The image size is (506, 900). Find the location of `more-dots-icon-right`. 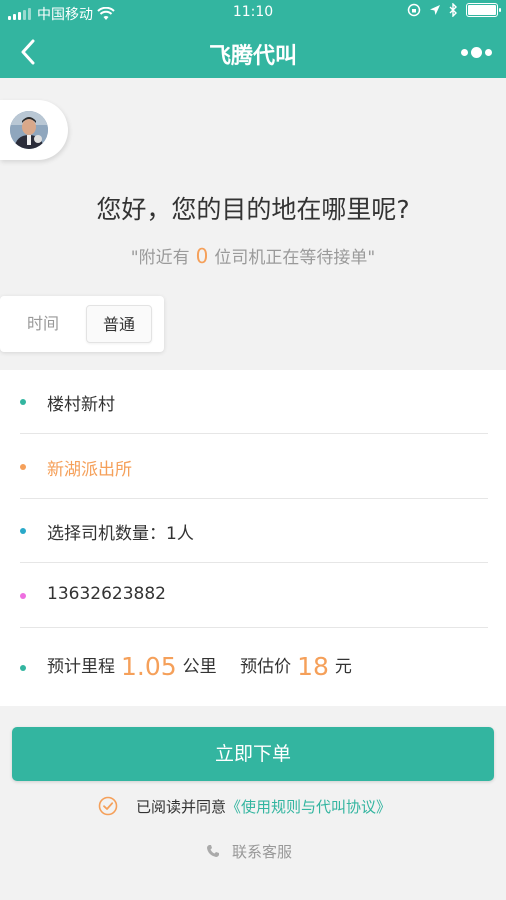

more-dots-icon-right is located at coordinates (488, 52).